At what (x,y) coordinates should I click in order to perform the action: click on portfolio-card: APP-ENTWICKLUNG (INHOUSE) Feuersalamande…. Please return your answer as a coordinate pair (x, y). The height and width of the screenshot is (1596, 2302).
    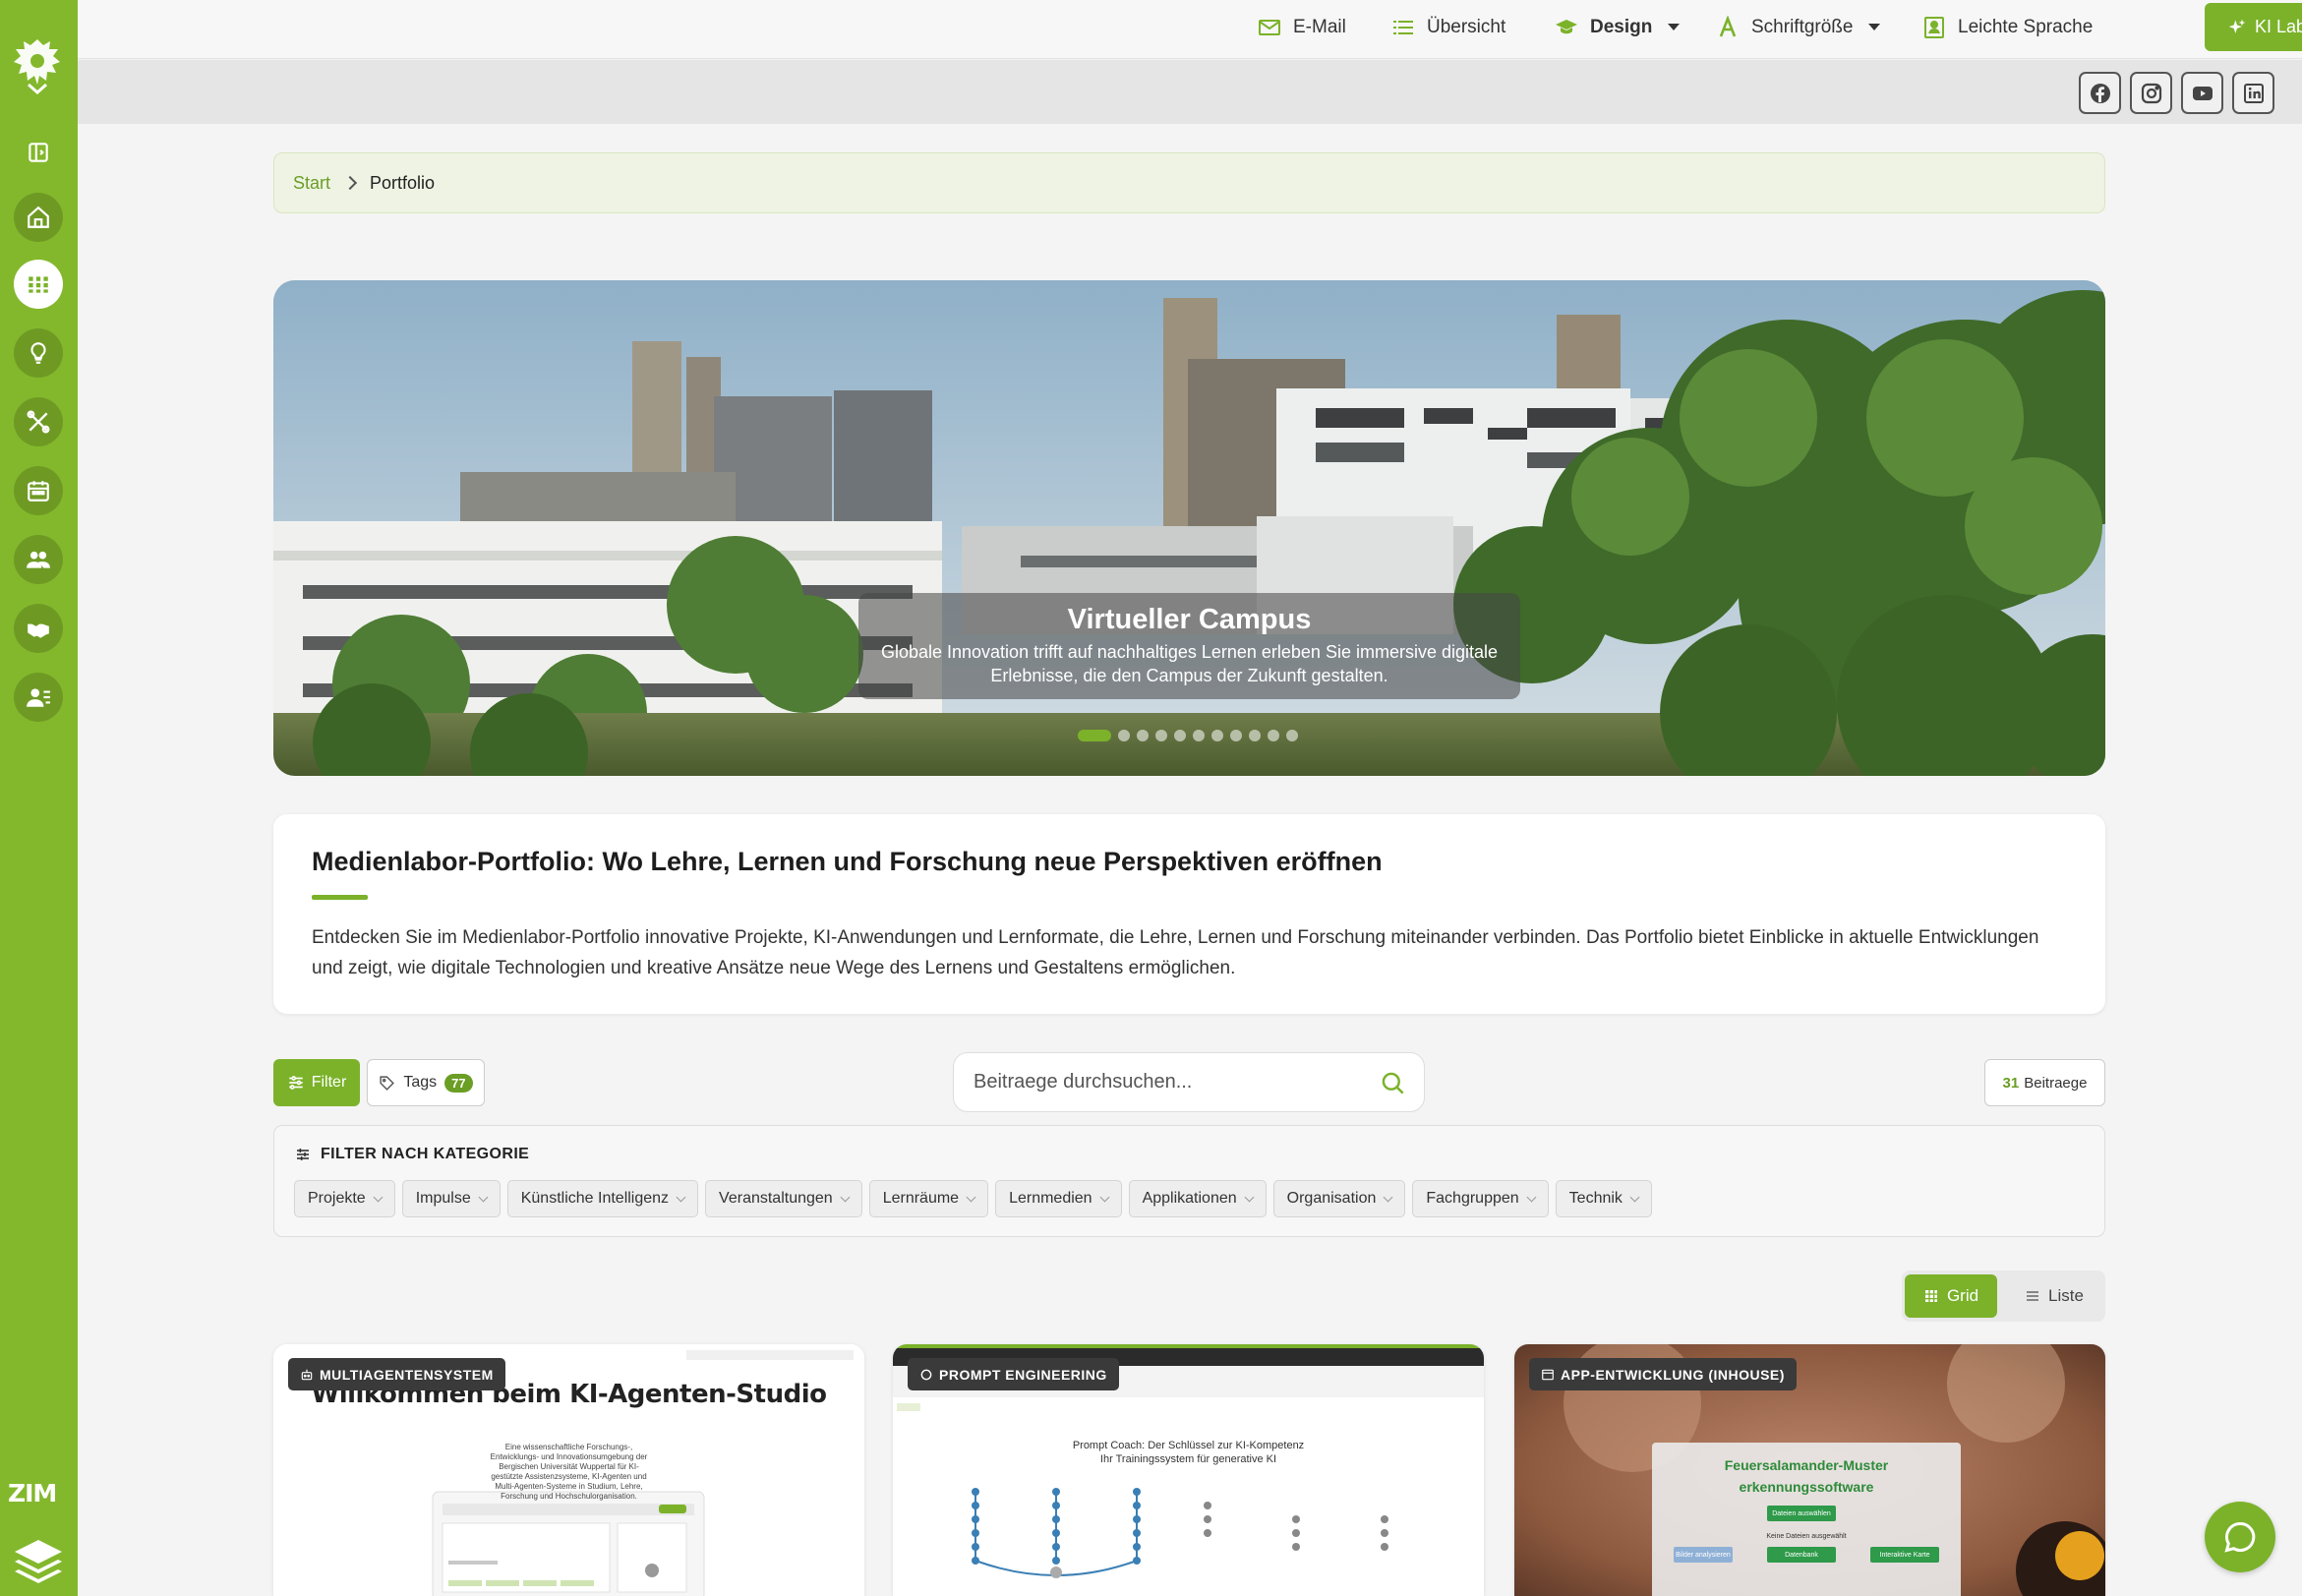
    Looking at the image, I should click on (1809, 1470).